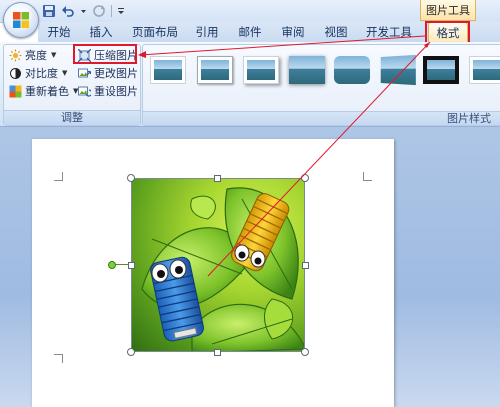  I want to click on arrowhead-icon, so click(142, 54).